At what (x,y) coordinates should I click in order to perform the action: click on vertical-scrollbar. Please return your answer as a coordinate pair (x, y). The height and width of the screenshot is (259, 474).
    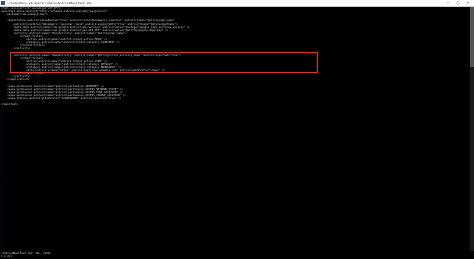
    Looking at the image, I should click on (472, 129).